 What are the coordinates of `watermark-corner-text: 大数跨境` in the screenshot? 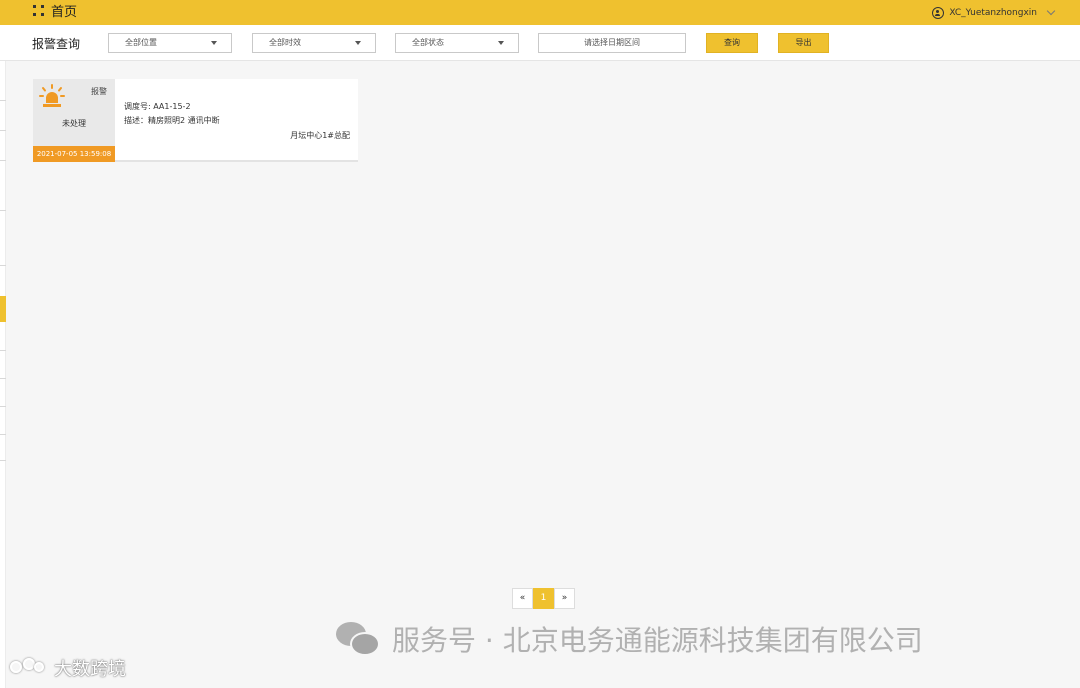 It's located at (90, 669).